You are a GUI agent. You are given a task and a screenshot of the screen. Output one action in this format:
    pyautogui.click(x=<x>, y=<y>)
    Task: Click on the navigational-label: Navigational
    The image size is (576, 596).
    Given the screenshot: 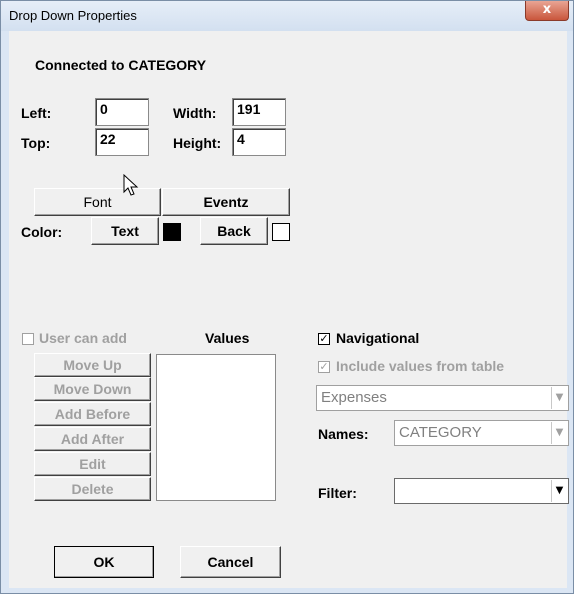 What is the action you would take?
    pyautogui.click(x=378, y=338)
    